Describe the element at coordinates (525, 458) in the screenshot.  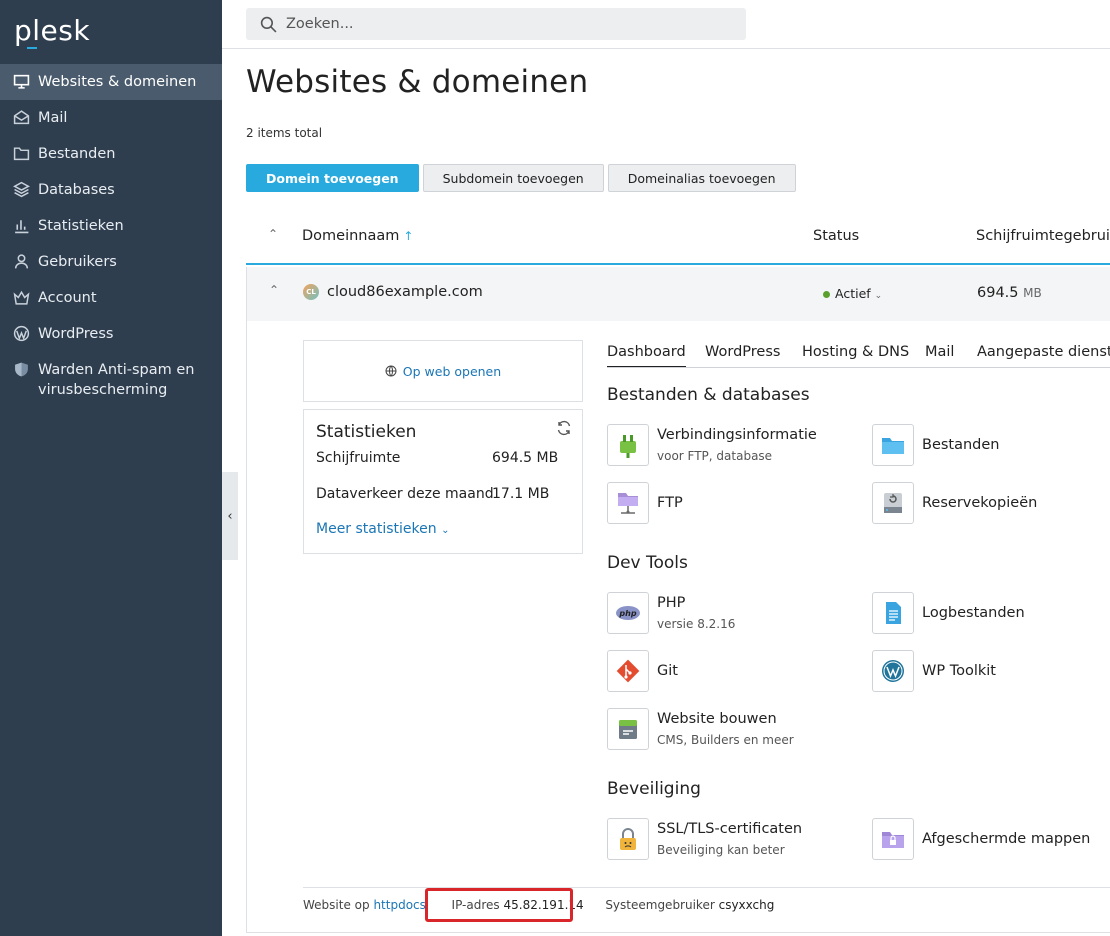
I see `stat-value: 694.5 MB` at that location.